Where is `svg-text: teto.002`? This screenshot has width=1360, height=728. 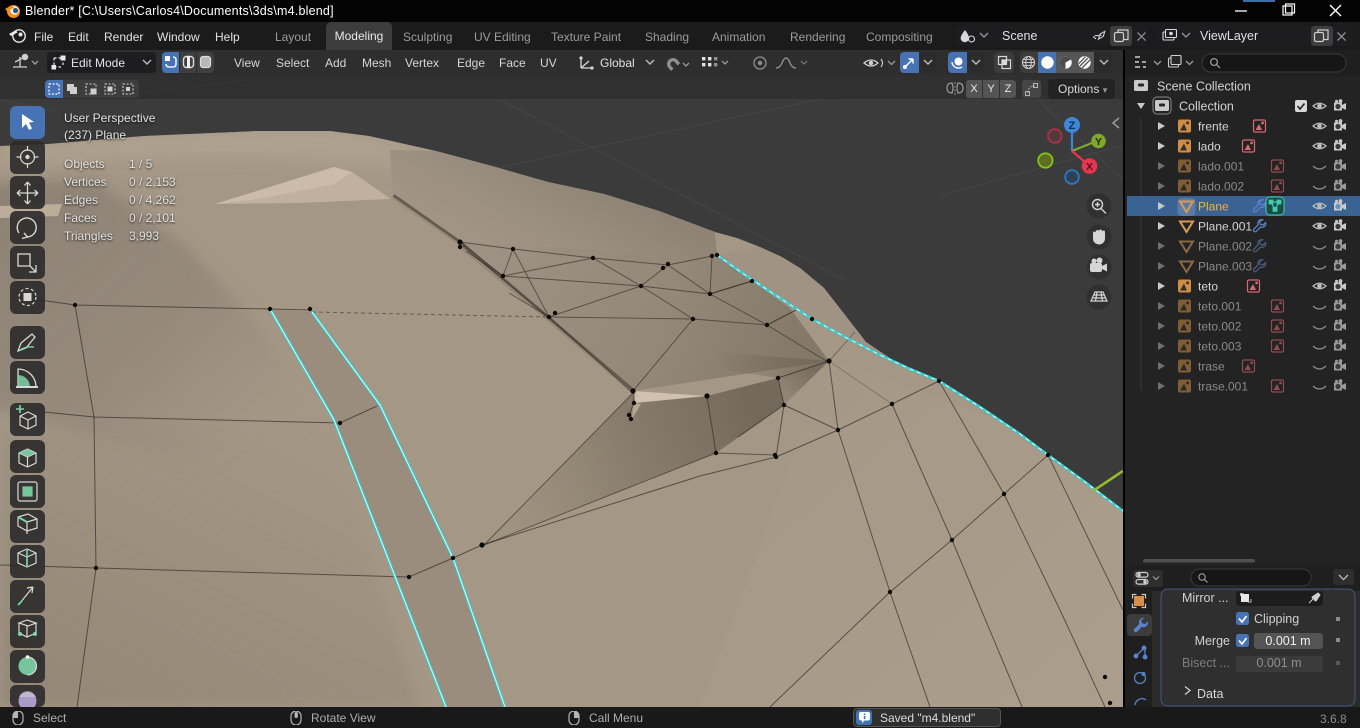 svg-text: teto.002 is located at coordinates (1220, 327).